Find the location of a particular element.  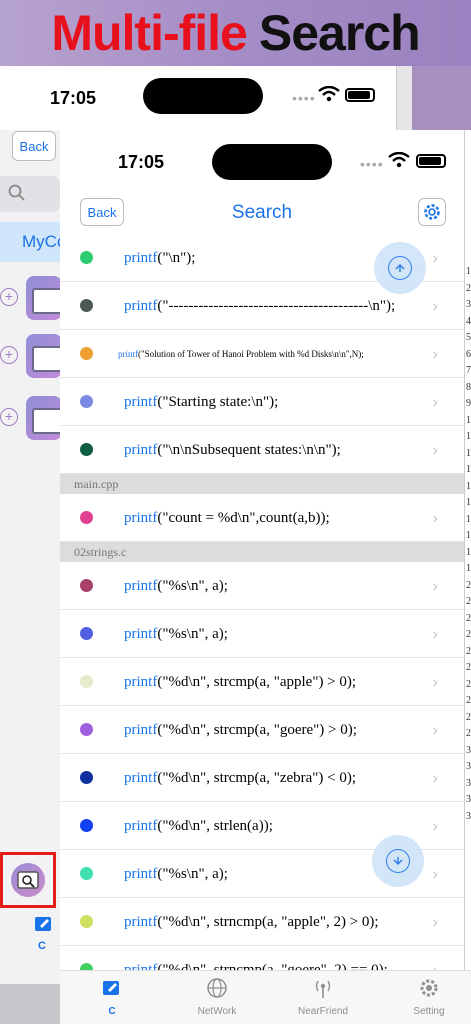

myco-tab: MyCo is located at coordinates (30, 242).